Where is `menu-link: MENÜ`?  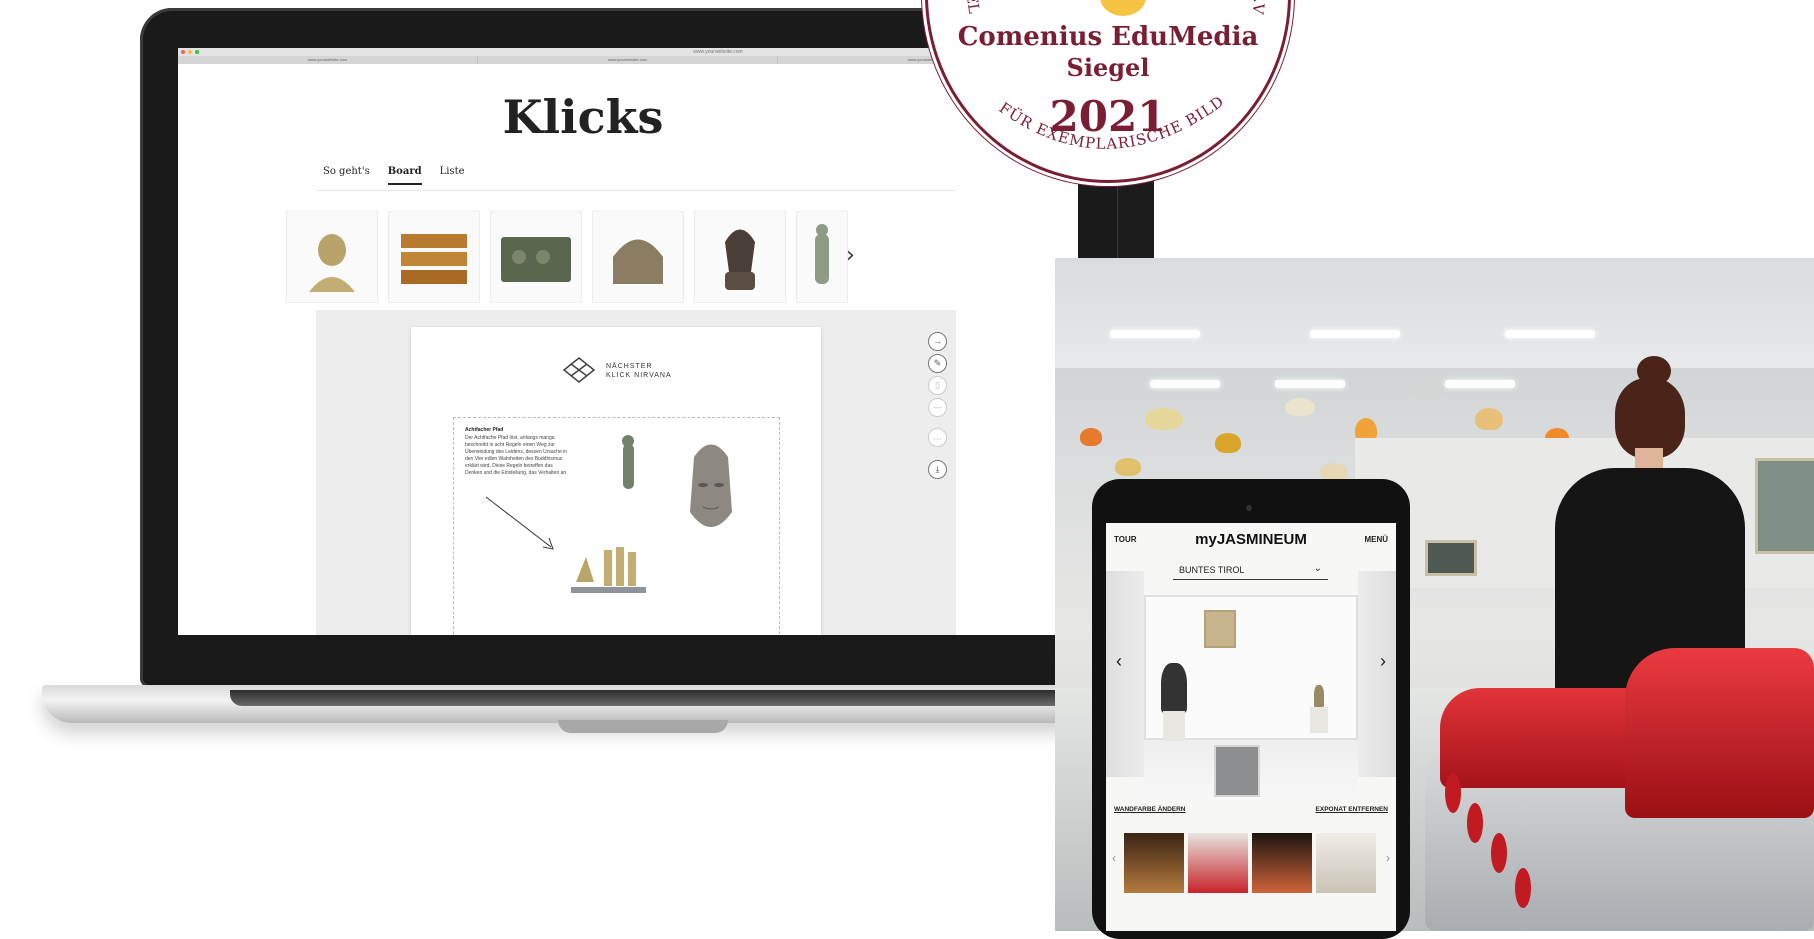
menu-link: MENÜ is located at coordinates (1376, 539).